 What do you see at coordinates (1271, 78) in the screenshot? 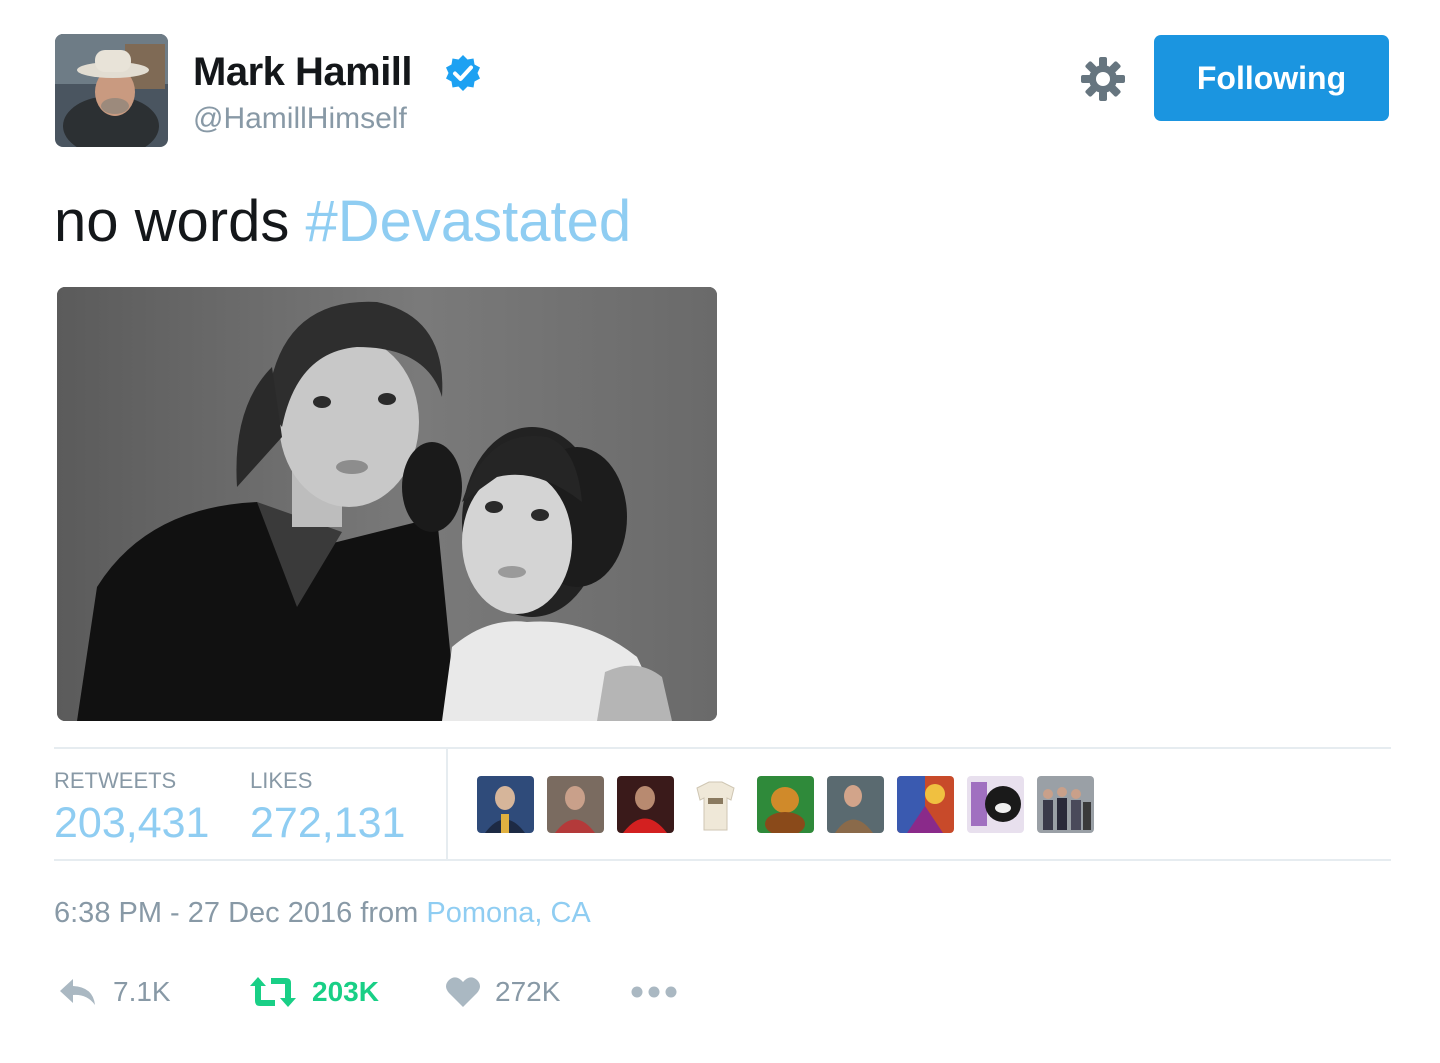
I see `following-button: Following` at bounding box center [1271, 78].